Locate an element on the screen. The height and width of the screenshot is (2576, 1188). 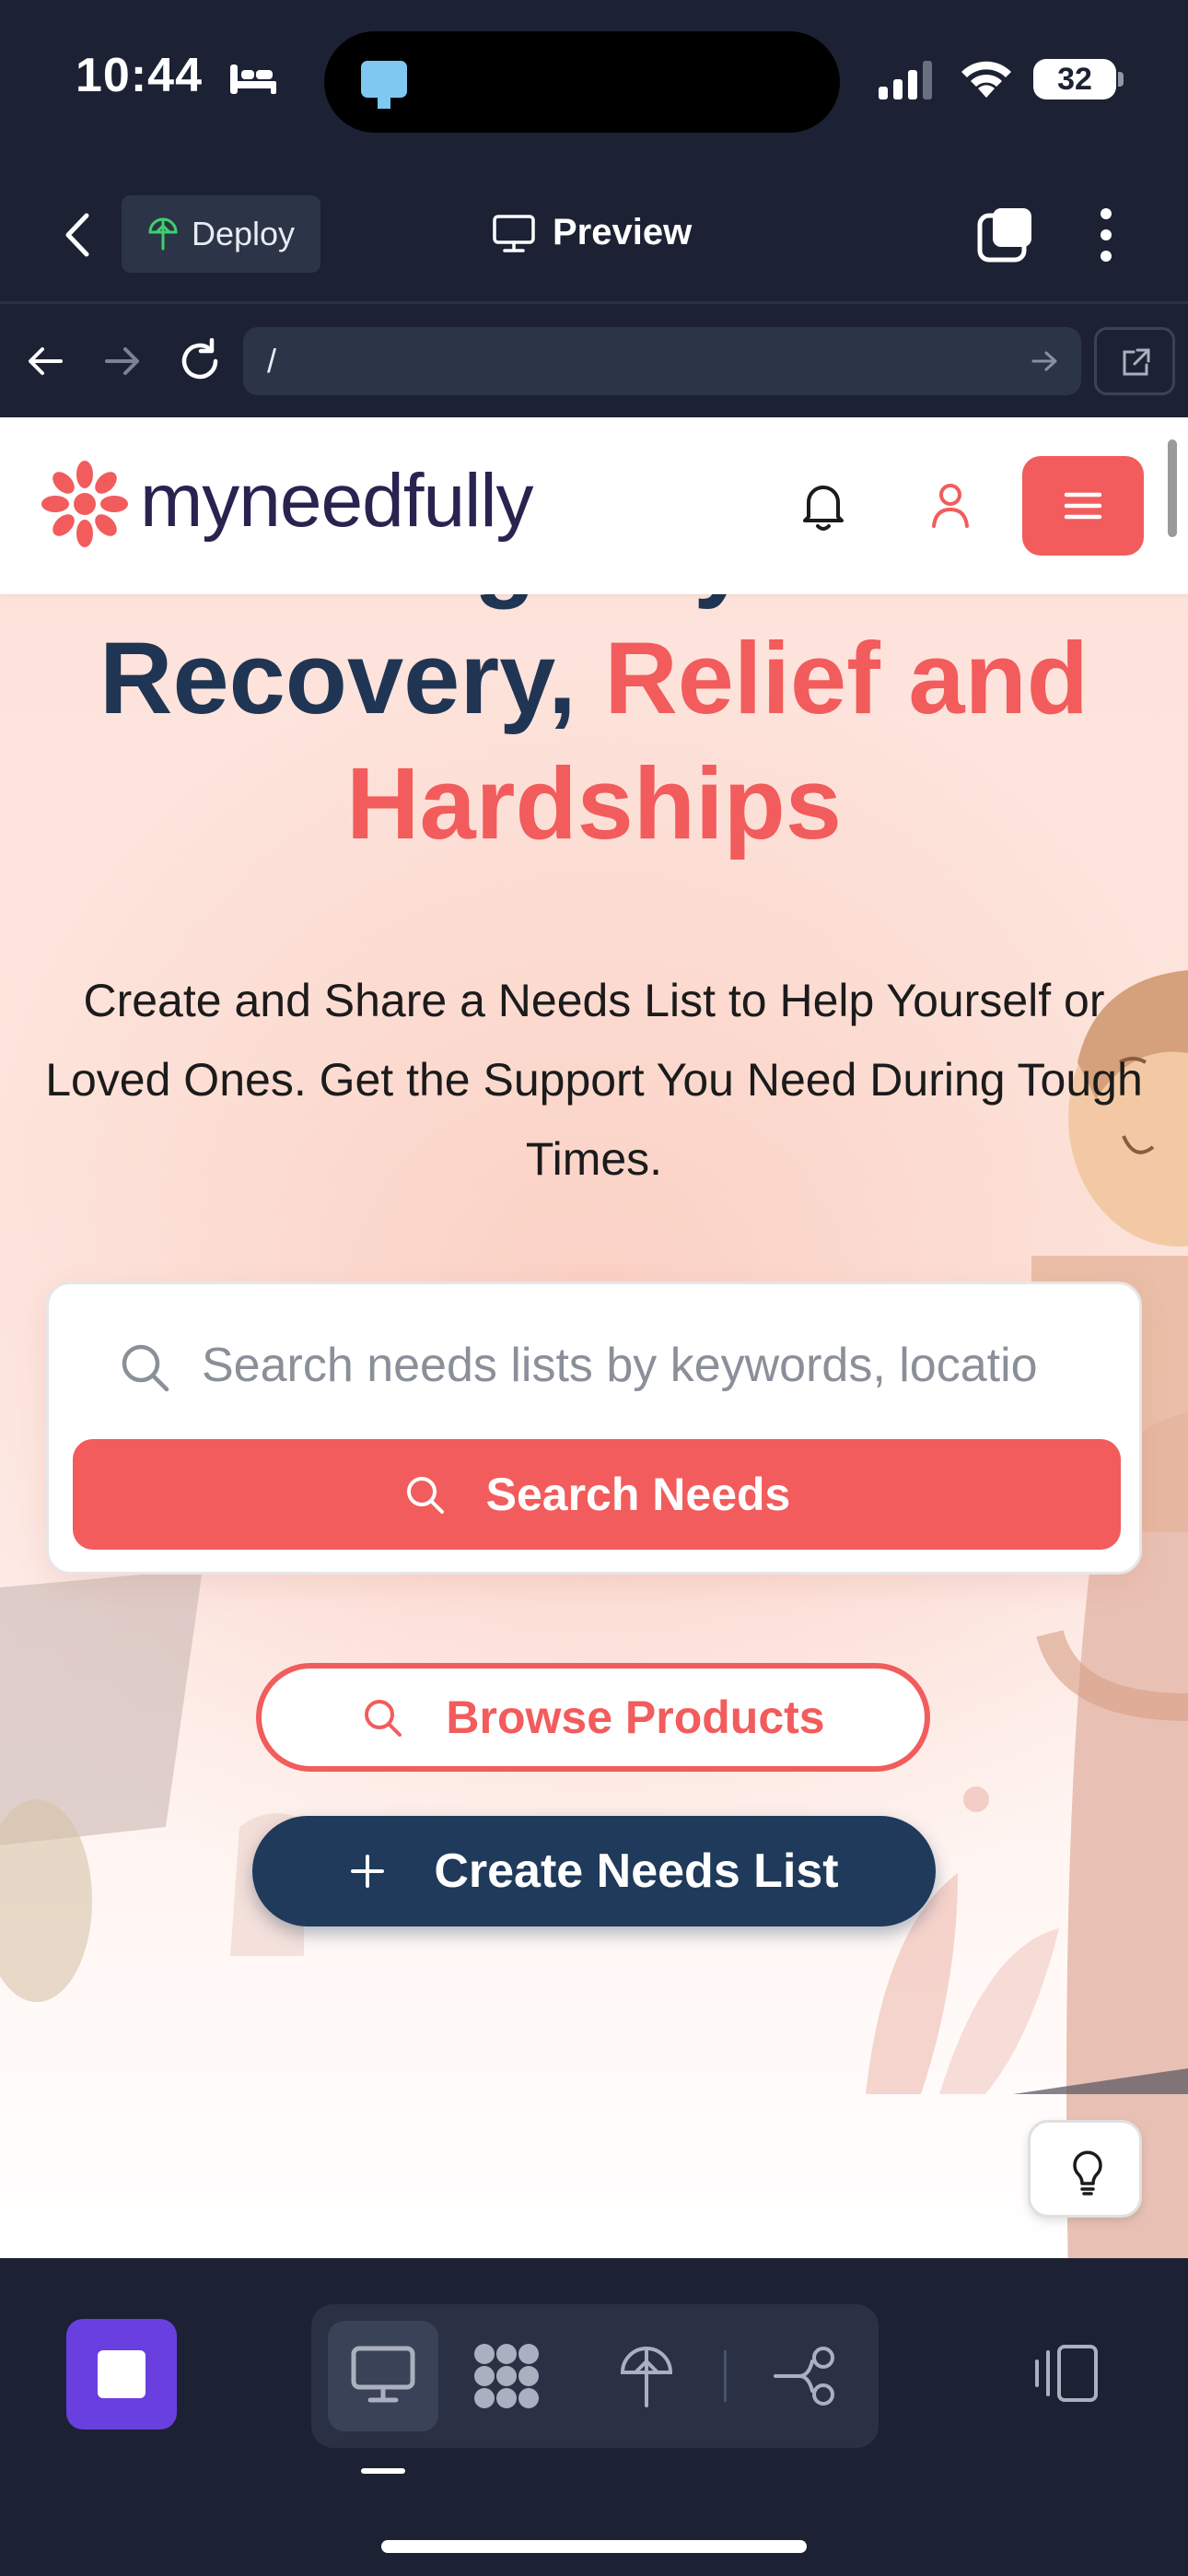
reload-icon is located at coordinates (200, 361).